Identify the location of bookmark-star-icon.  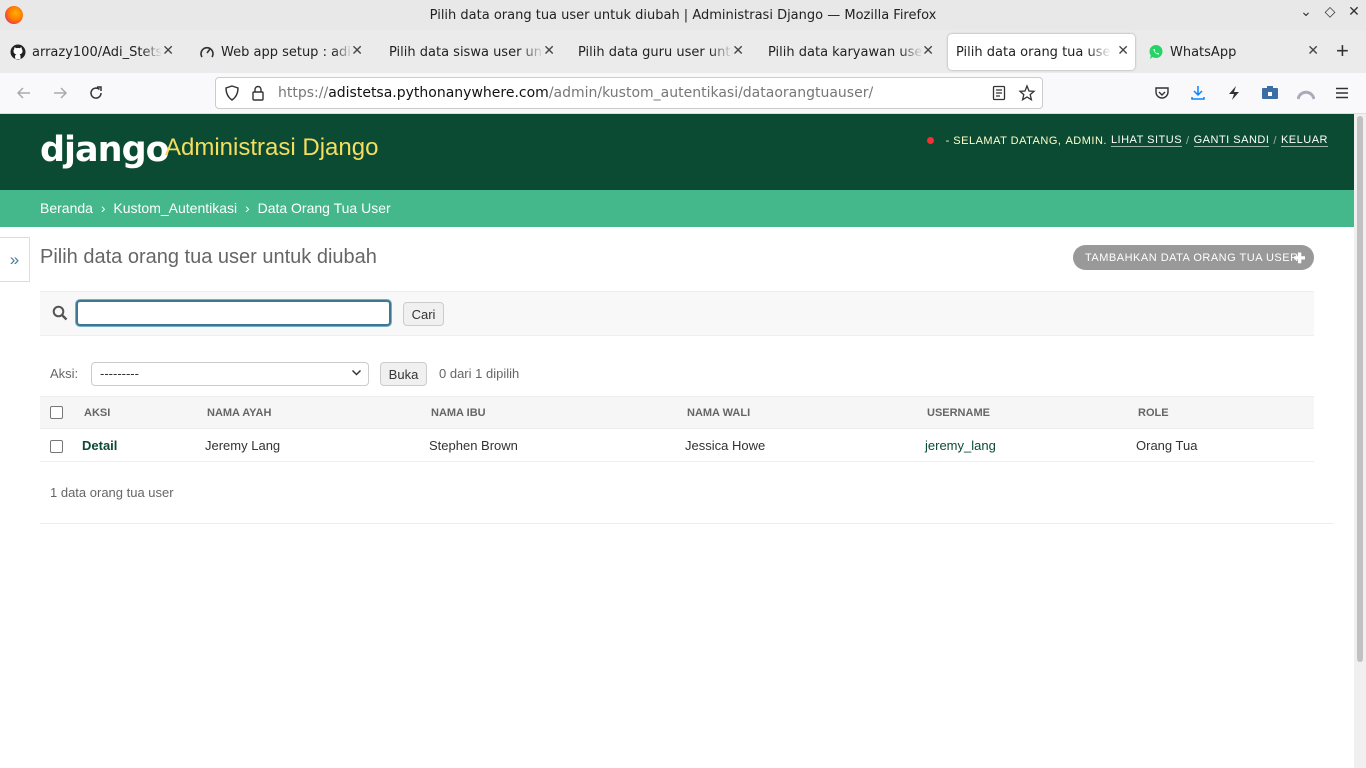
(1027, 94).